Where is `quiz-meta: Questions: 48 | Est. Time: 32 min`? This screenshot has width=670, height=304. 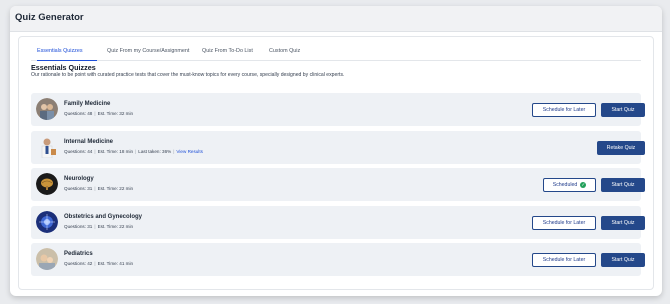 quiz-meta: Questions: 48 | Est. Time: 32 min is located at coordinates (99, 113).